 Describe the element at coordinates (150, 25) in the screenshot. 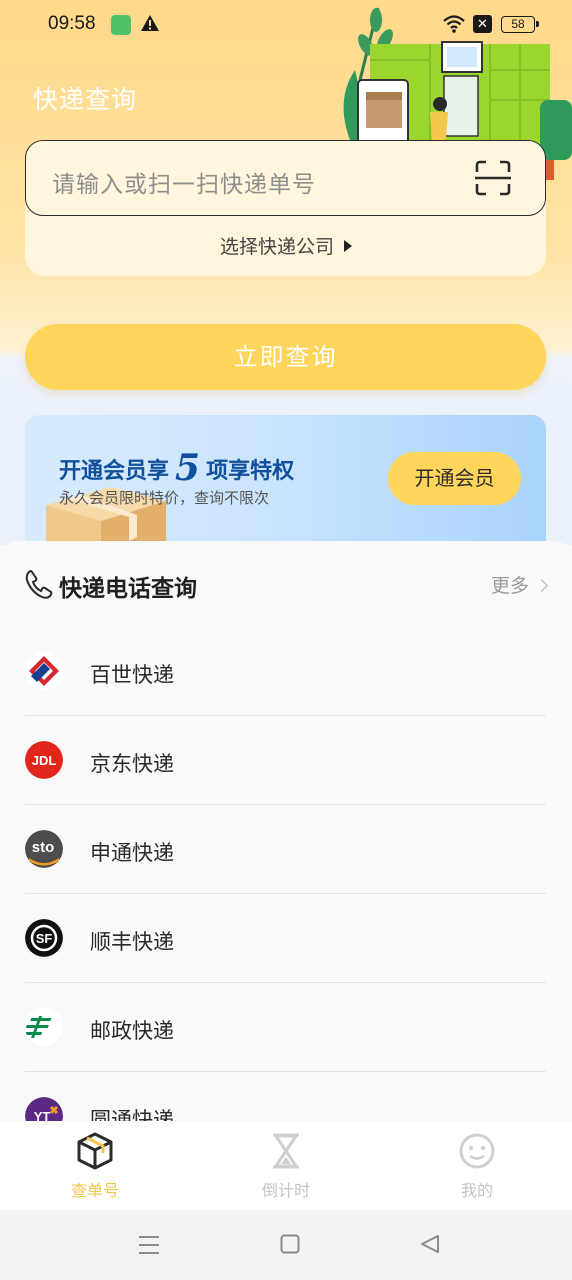

I see `warning-icon` at that location.